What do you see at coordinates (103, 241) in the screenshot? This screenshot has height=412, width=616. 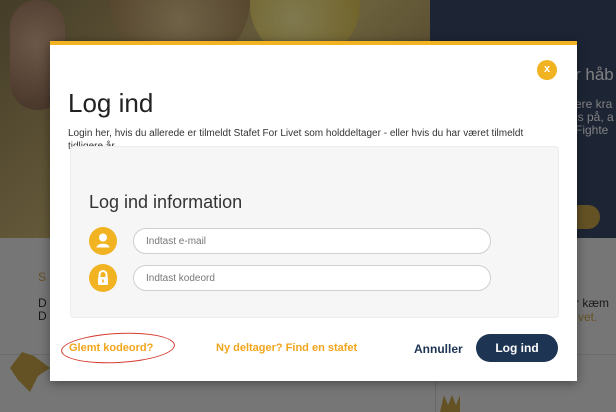 I see `user-icon` at bounding box center [103, 241].